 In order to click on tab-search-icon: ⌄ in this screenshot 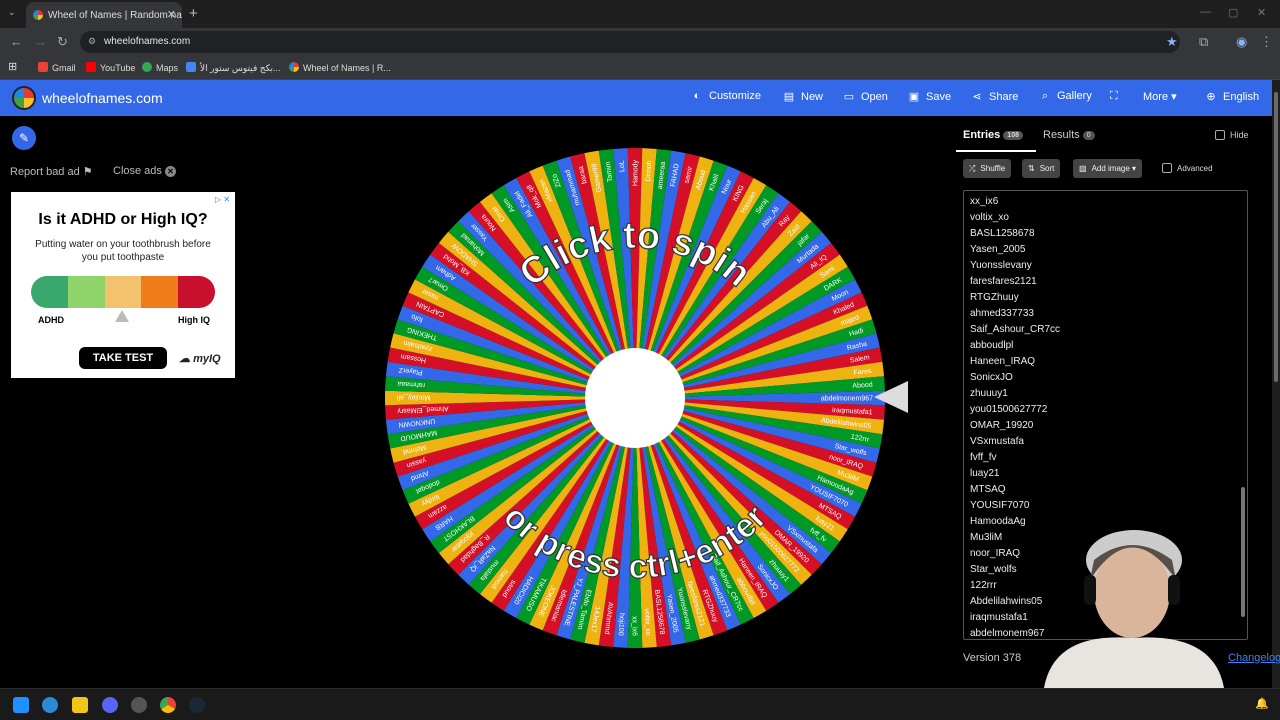, I will do `click(12, 12)`.